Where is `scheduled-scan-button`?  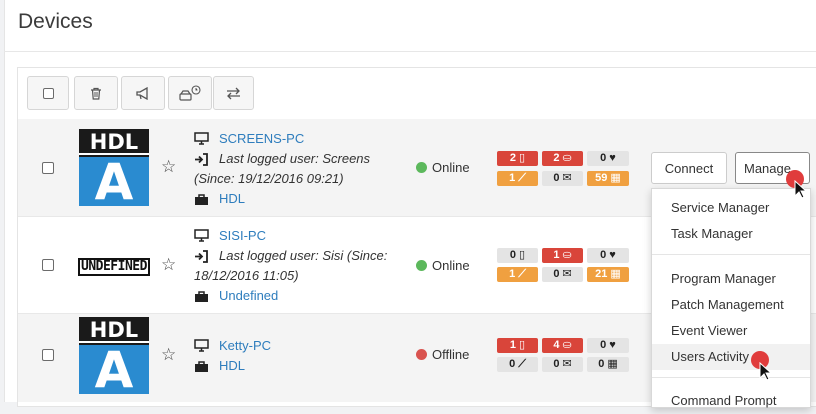
scheduled-scan-button is located at coordinates (190, 93).